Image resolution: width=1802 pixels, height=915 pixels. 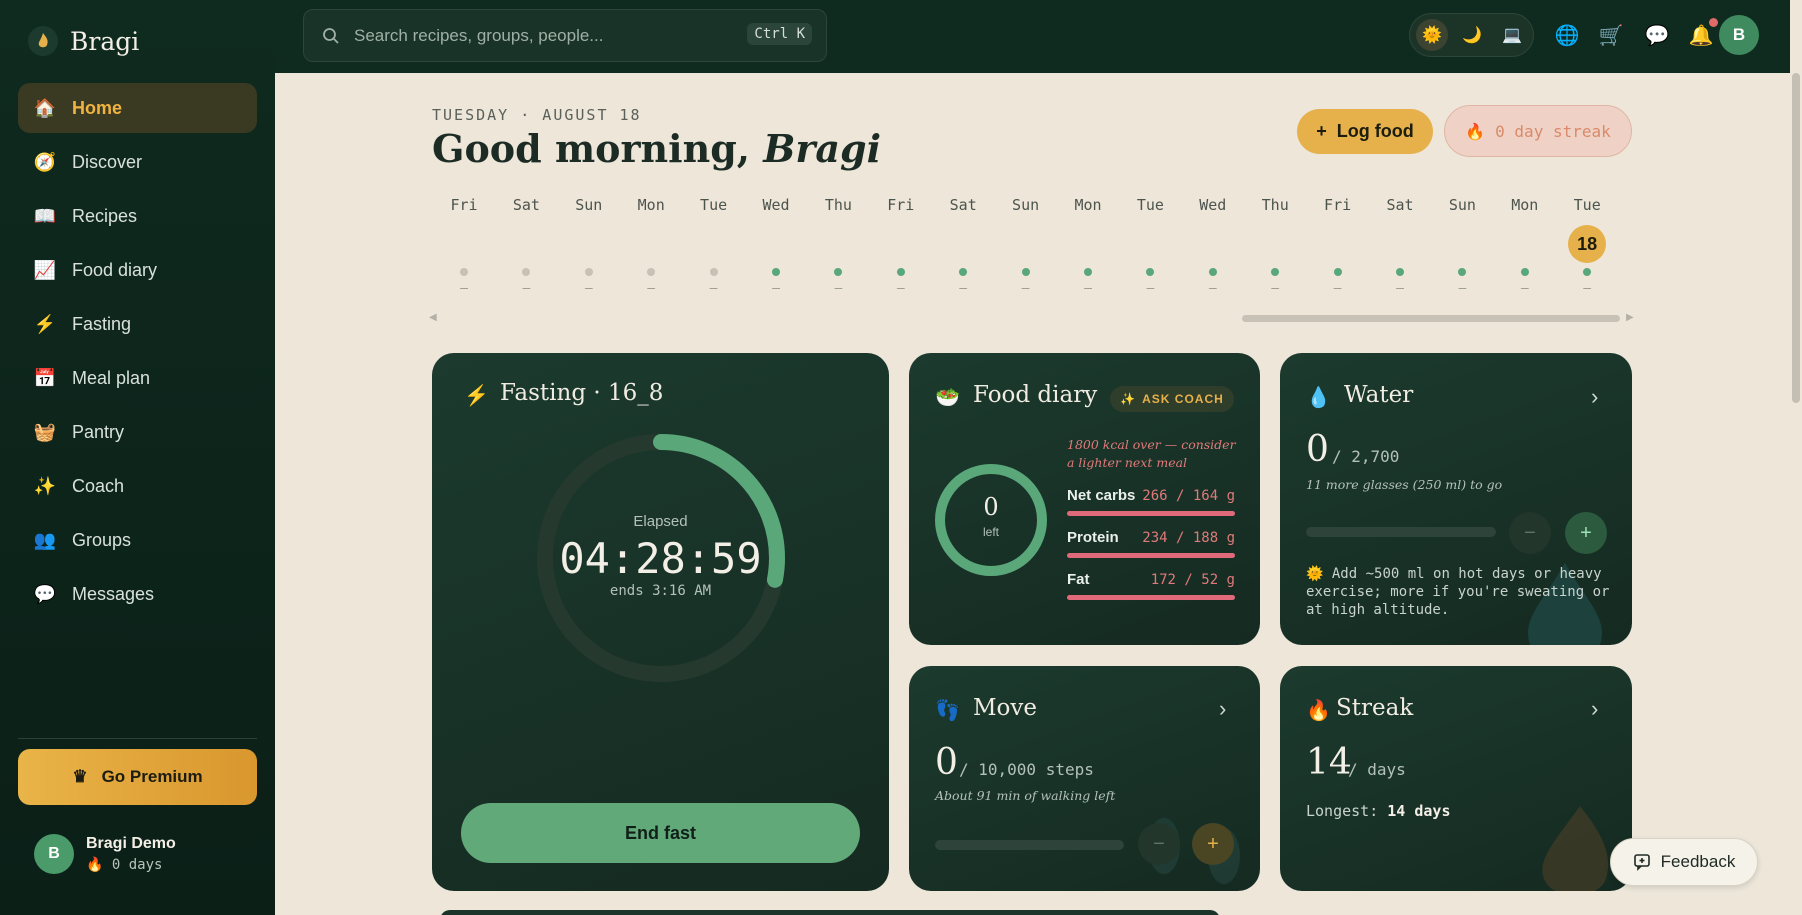 What do you see at coordinates (1575, 848) in the screenshot?
I see `flame-decoration-icon` at bounding box center [1575, 848].